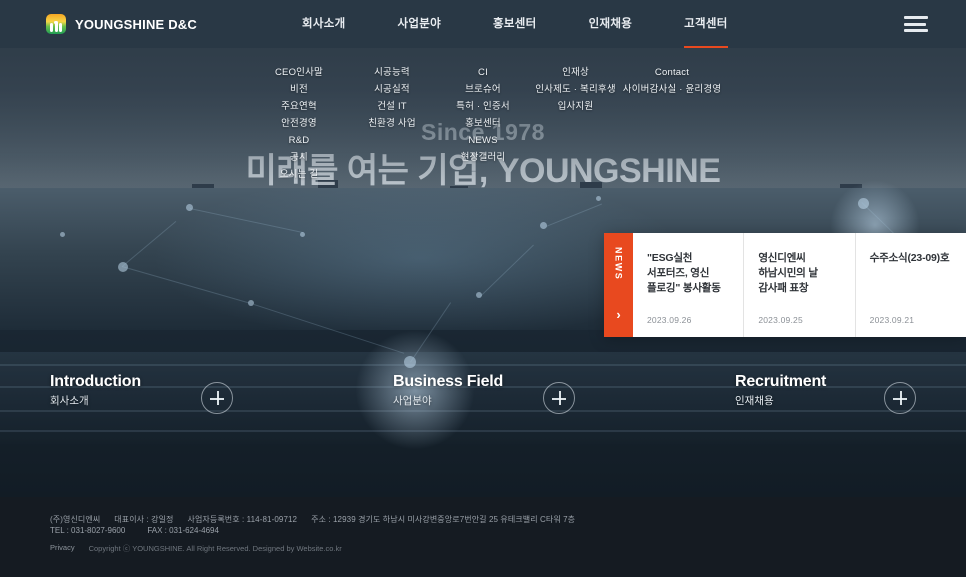  What do you see at coordinates (575, 89) in the screenshot?
I see `mega-item-4-2: 인사제도 · 복리후생` at bounding box center [575, 89].